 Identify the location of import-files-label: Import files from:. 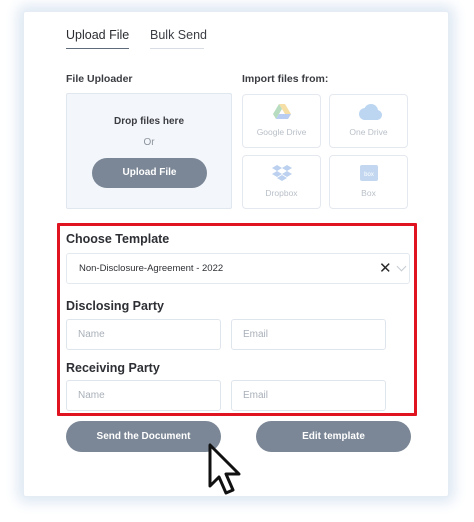
(285, 79).